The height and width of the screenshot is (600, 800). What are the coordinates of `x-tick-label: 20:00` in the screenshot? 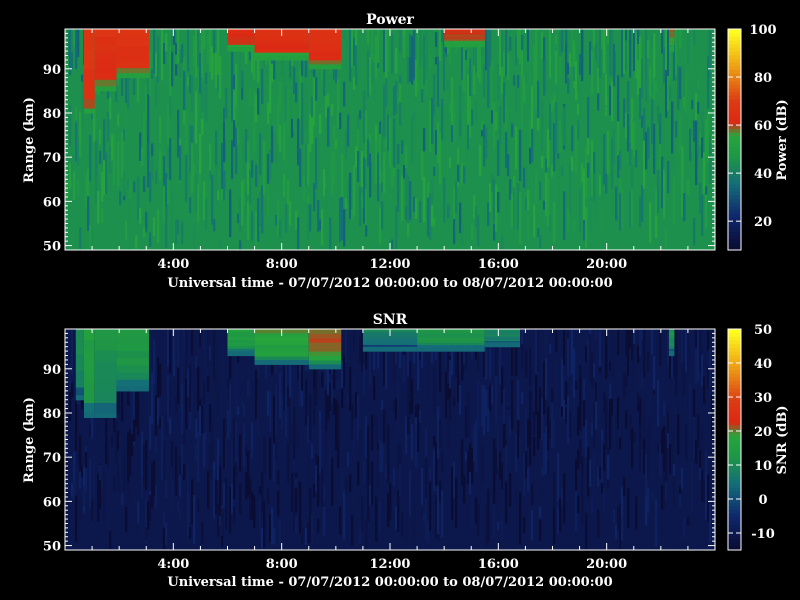 It's located at (606, 564).